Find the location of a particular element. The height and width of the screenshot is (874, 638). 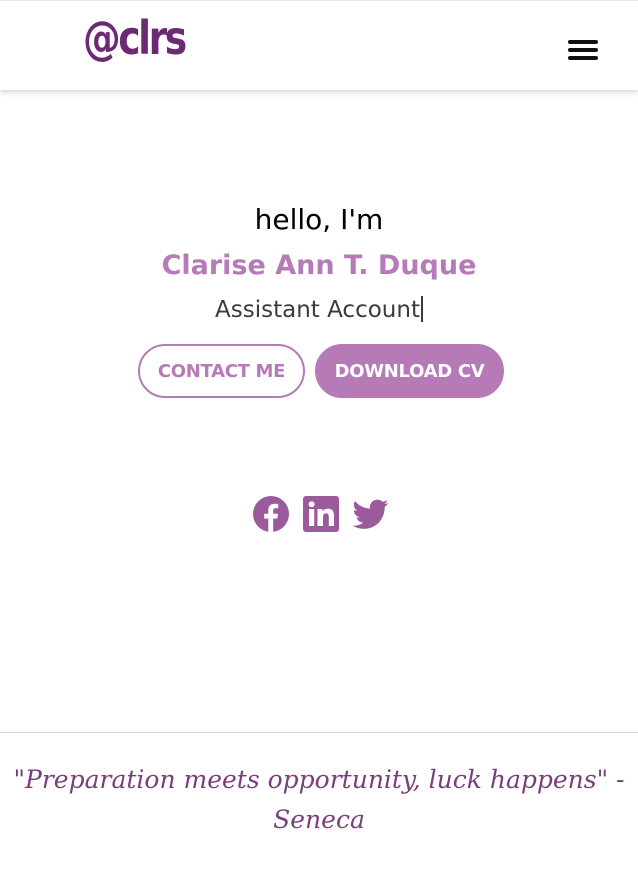

person-name: Clarise Ann T. Duque is located at coordinates (319, 265).